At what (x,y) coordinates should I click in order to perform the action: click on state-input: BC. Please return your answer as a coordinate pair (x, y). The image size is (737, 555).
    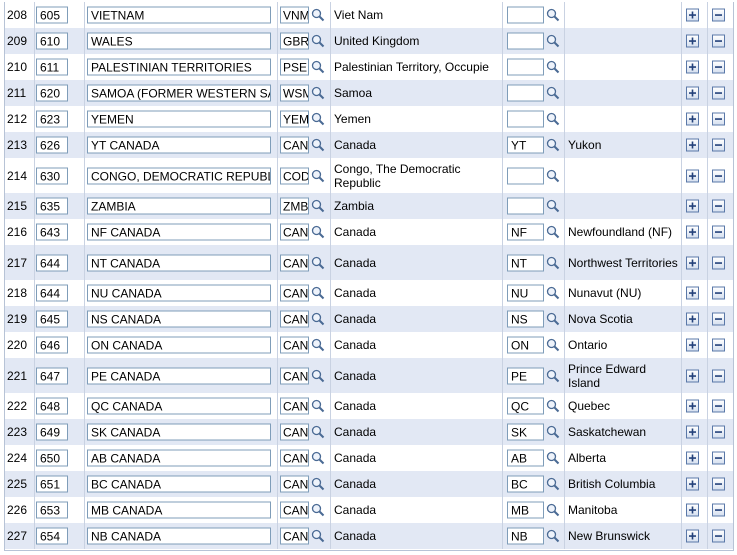
    Looking at the image, I should click on (525, 484).